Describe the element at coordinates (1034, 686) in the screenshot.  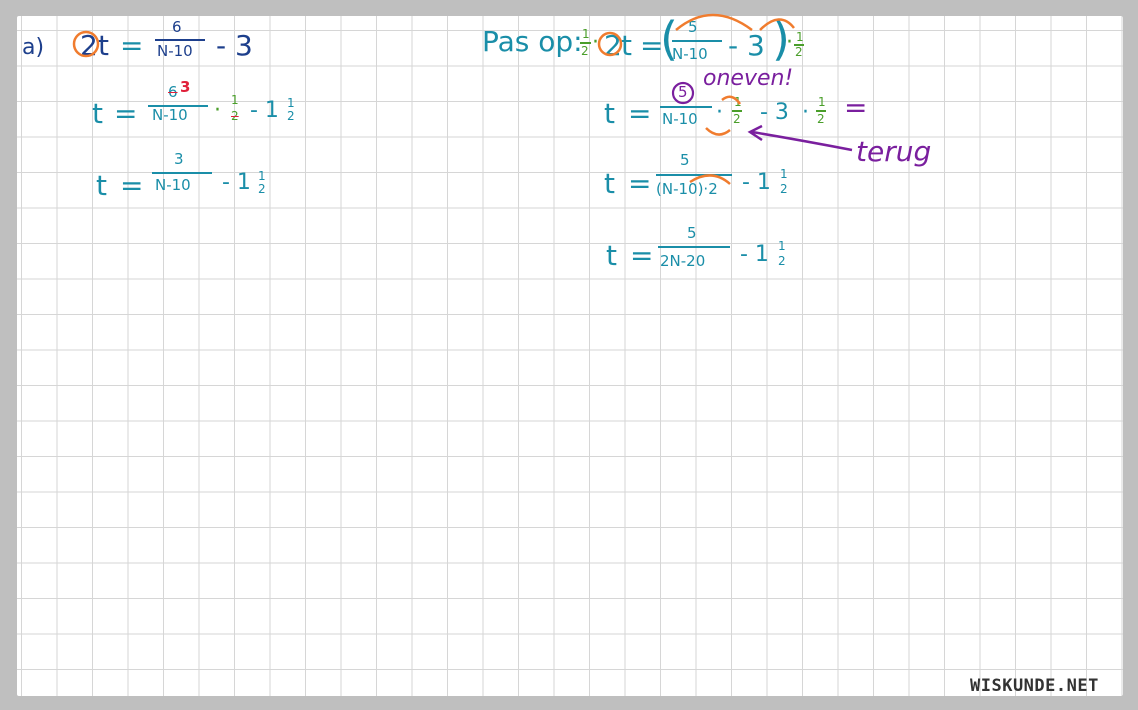
I see `site-watermark: WISKUNDE.NET` at that location.